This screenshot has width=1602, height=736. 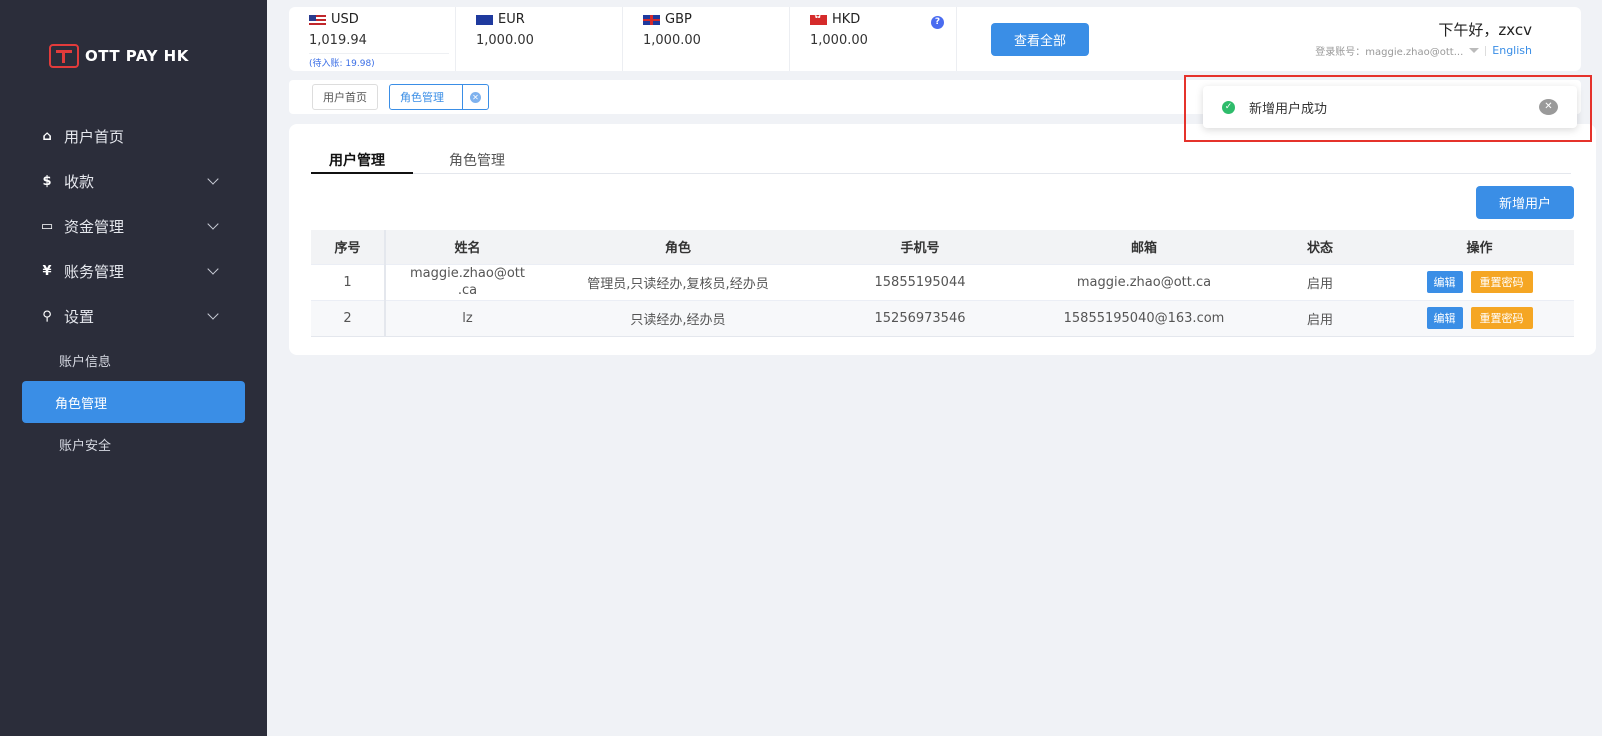 I want to click on help-icon: ?, so click(x=937, y=22).